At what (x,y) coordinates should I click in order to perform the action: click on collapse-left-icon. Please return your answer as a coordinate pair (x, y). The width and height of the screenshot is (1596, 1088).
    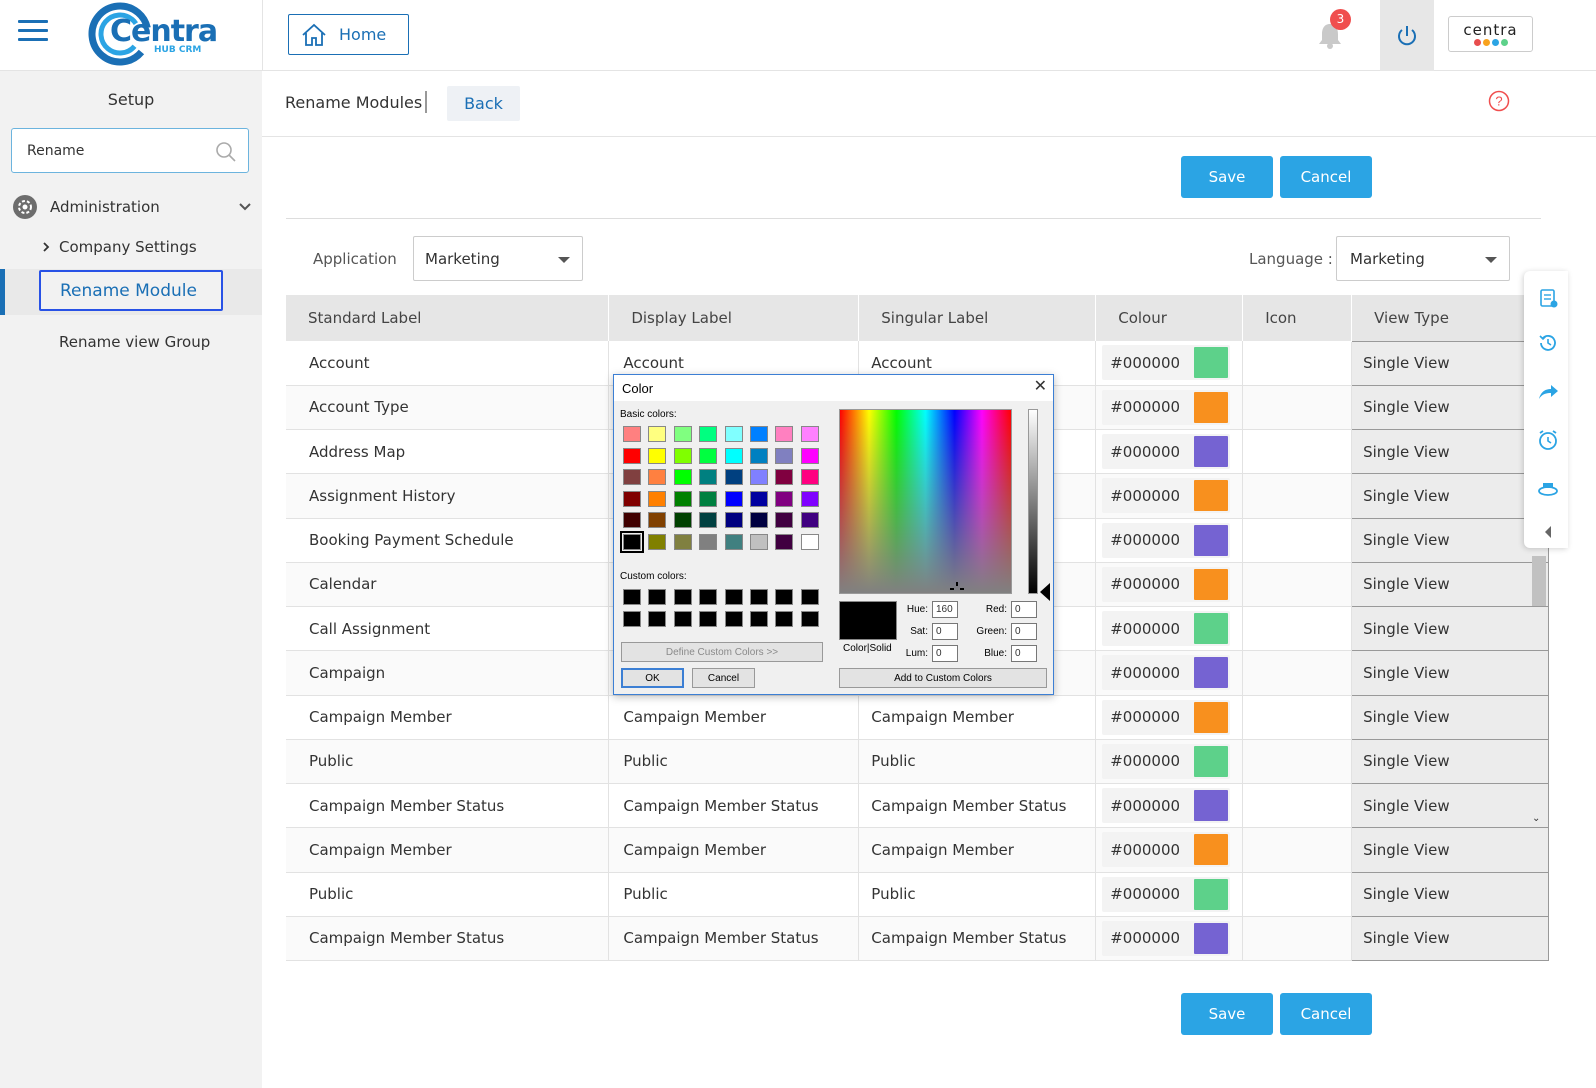
    Looking at the image, I should click on (1548, 532).